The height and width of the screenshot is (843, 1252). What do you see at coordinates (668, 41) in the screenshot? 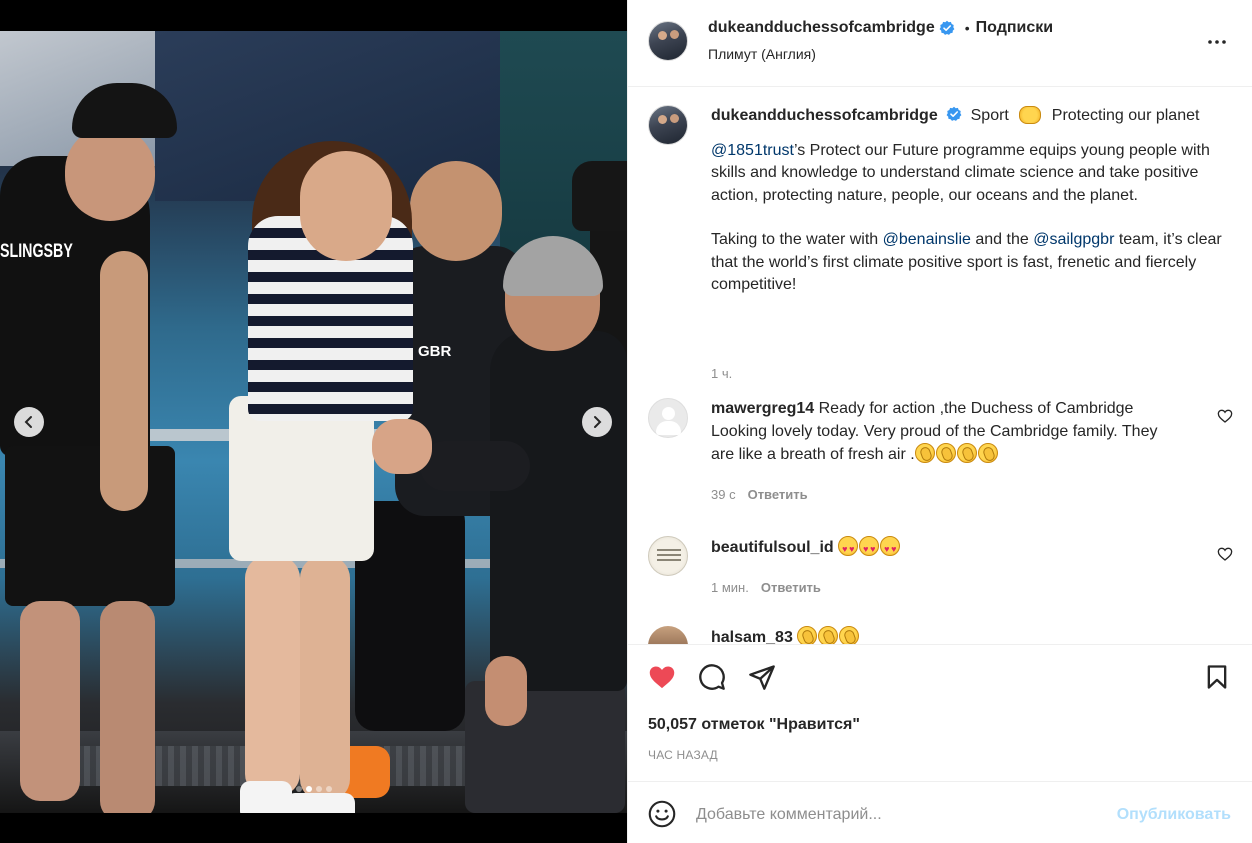
I see `author-avatar` at bounding box center [668, 41].